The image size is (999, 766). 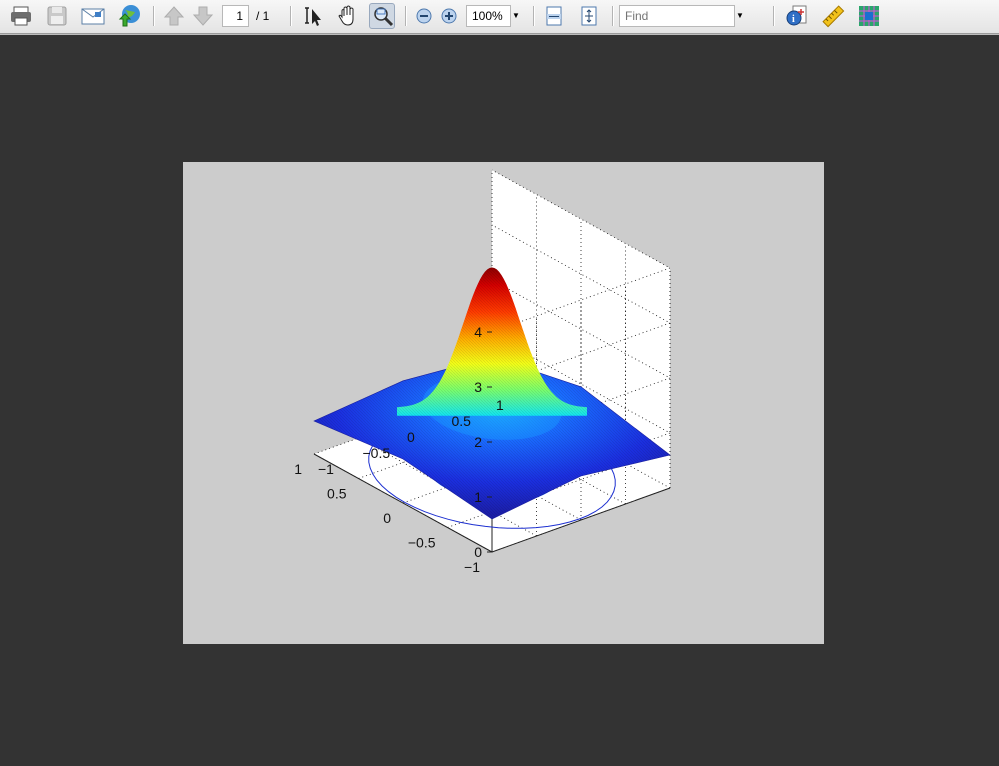 I want to click on svg-text: i, so click(x=793, y=19).